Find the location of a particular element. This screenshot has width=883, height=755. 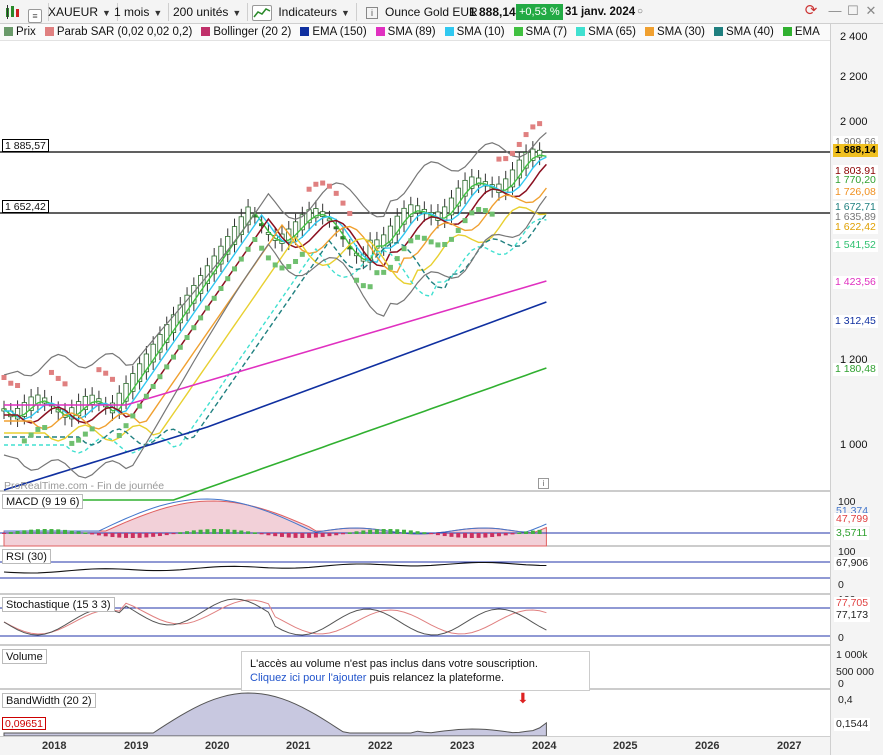

units-select: 200 unités ▼ is located at coordinates (211, 12).